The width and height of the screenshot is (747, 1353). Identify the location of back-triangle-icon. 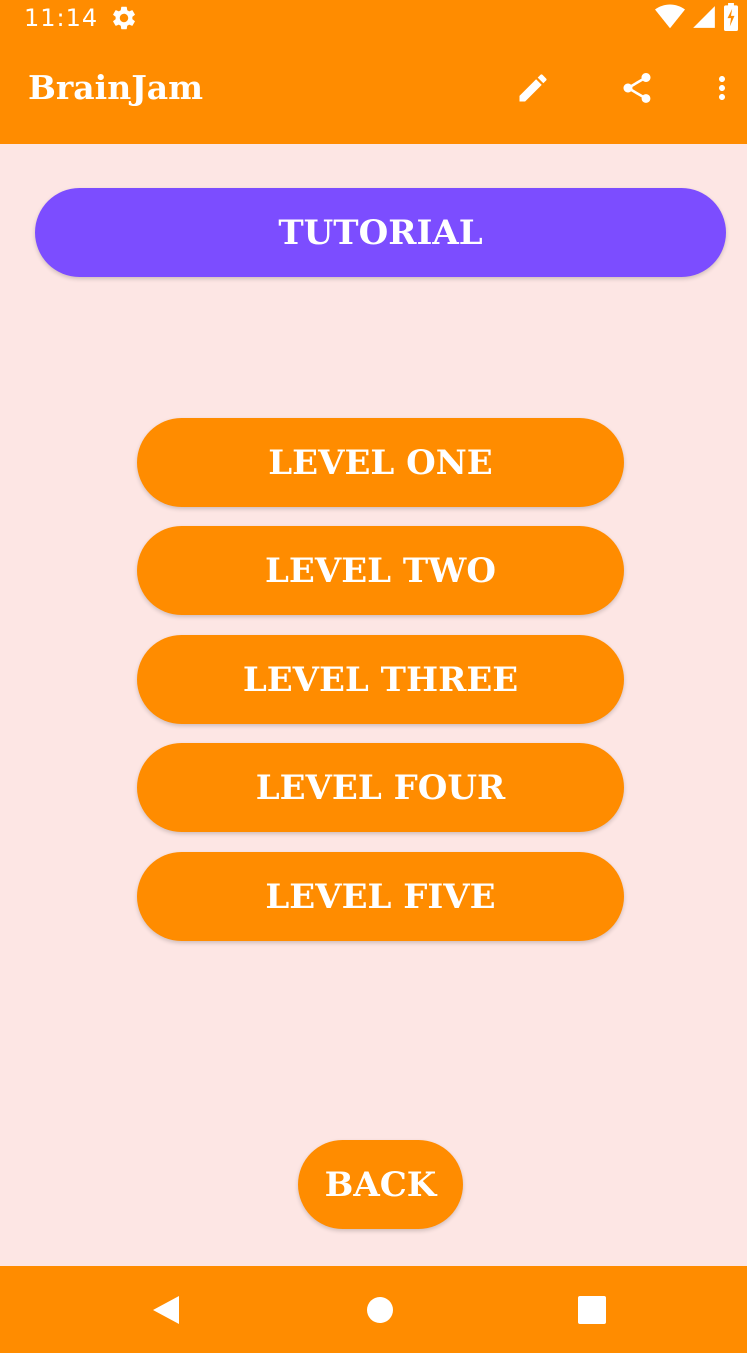
(166, 1310).